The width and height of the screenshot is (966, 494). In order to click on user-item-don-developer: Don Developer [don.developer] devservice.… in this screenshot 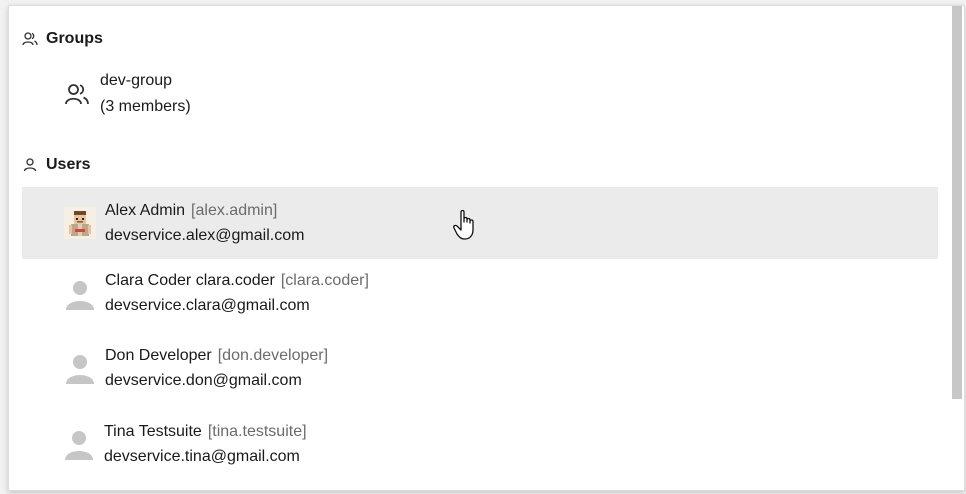, I will do `click(480, 369)`.